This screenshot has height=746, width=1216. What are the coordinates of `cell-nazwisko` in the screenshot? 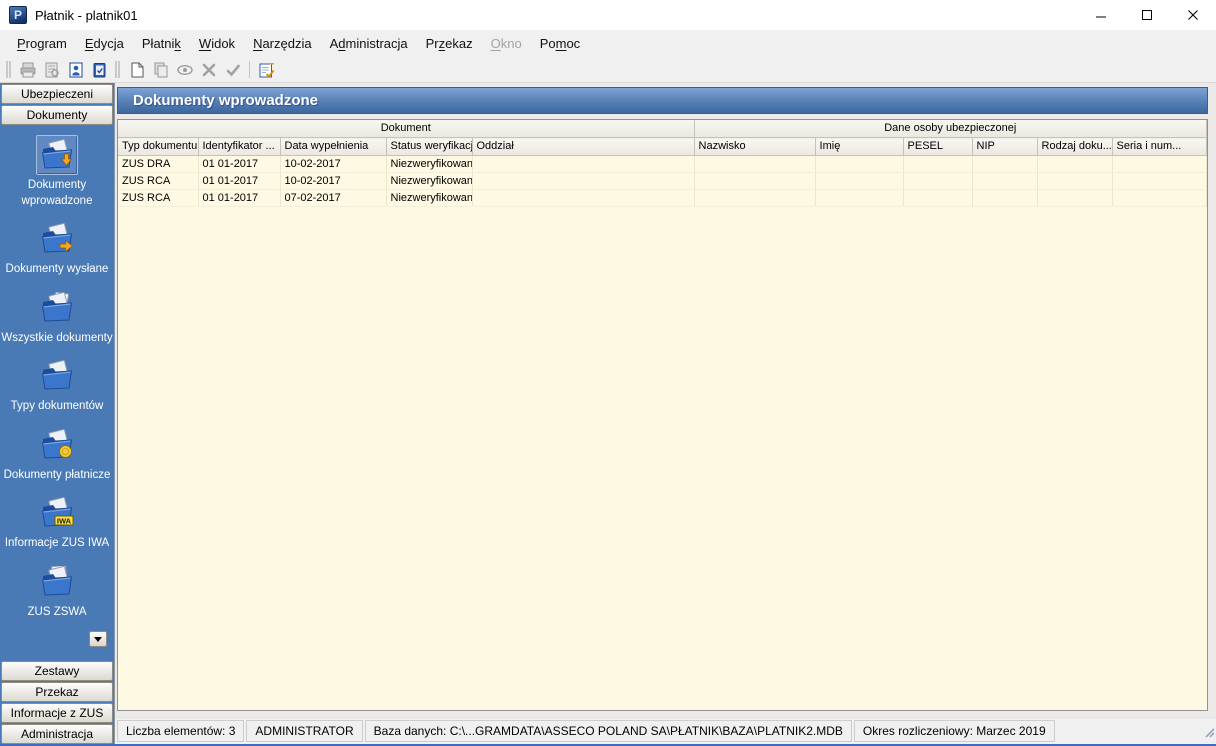 It's located at (755, 198).